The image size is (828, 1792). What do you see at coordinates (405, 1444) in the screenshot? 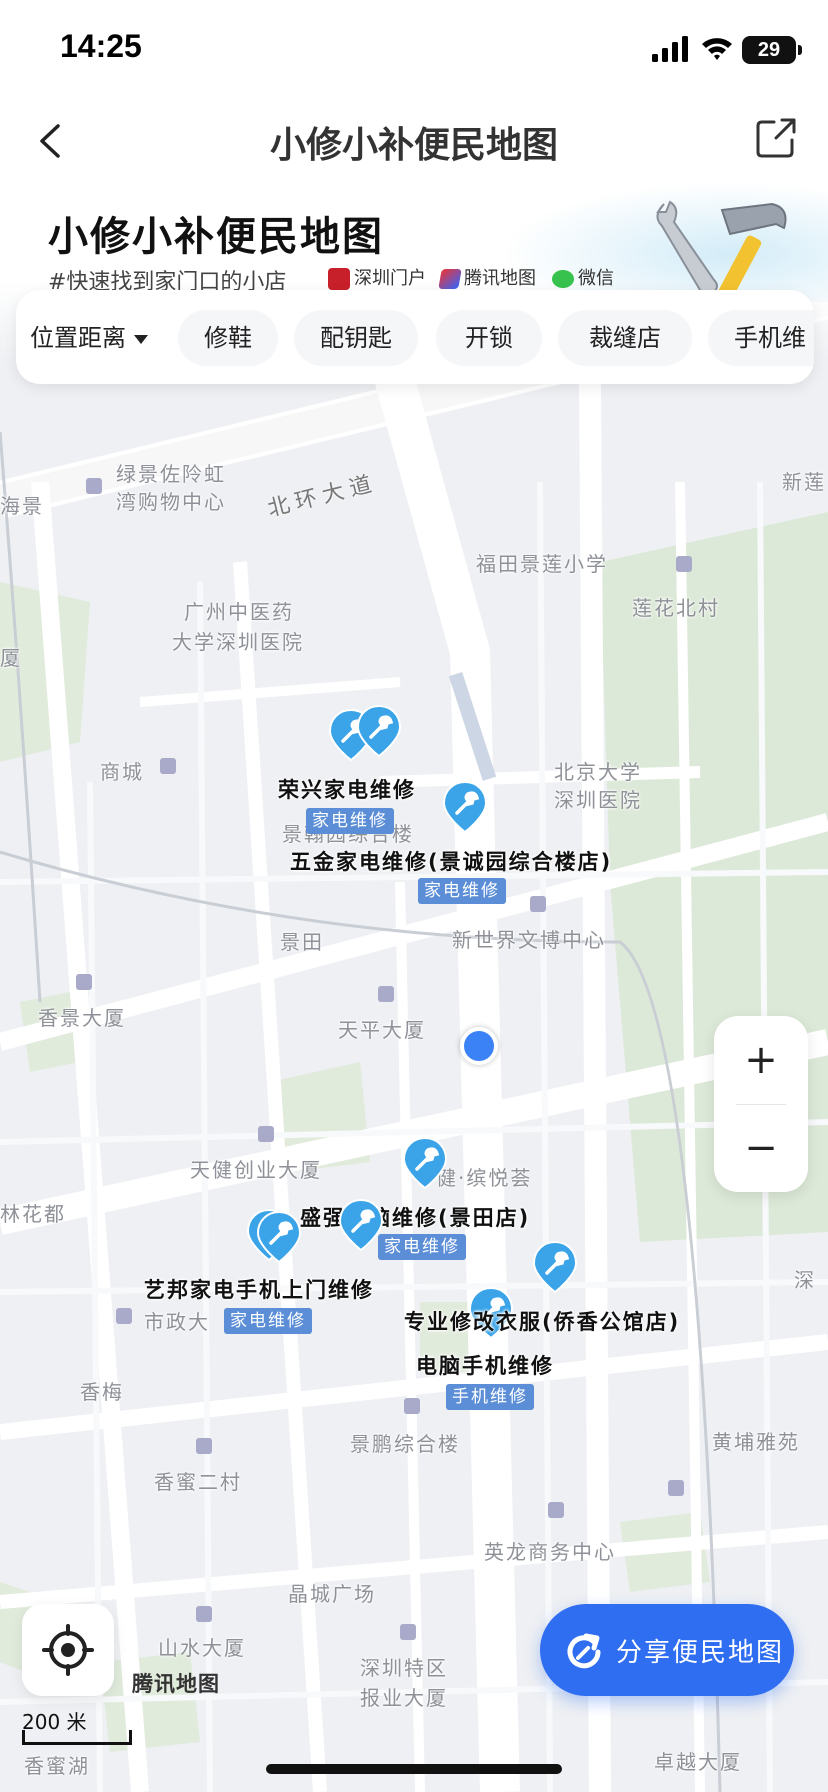
I see `map-label: 景鹏综合楼` at bounding box center [405, 1444].